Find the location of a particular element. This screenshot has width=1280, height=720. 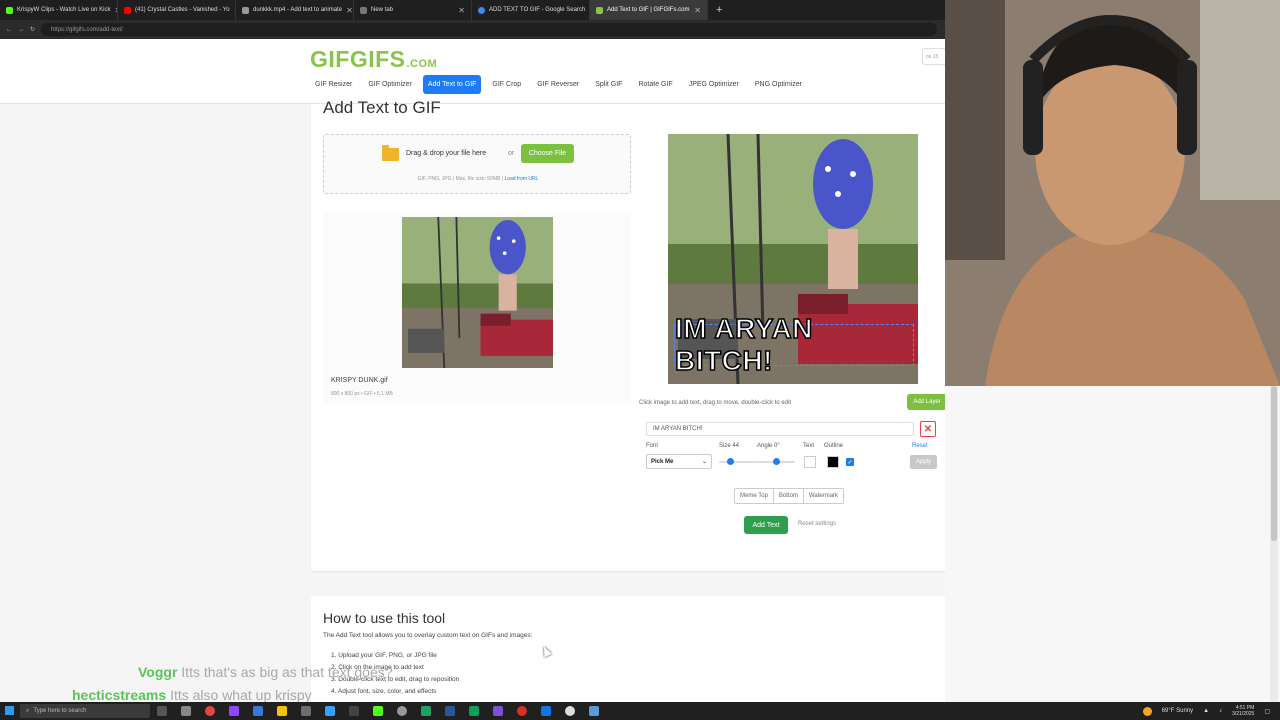

forward-icon: → is located at coordinates (21, 30).